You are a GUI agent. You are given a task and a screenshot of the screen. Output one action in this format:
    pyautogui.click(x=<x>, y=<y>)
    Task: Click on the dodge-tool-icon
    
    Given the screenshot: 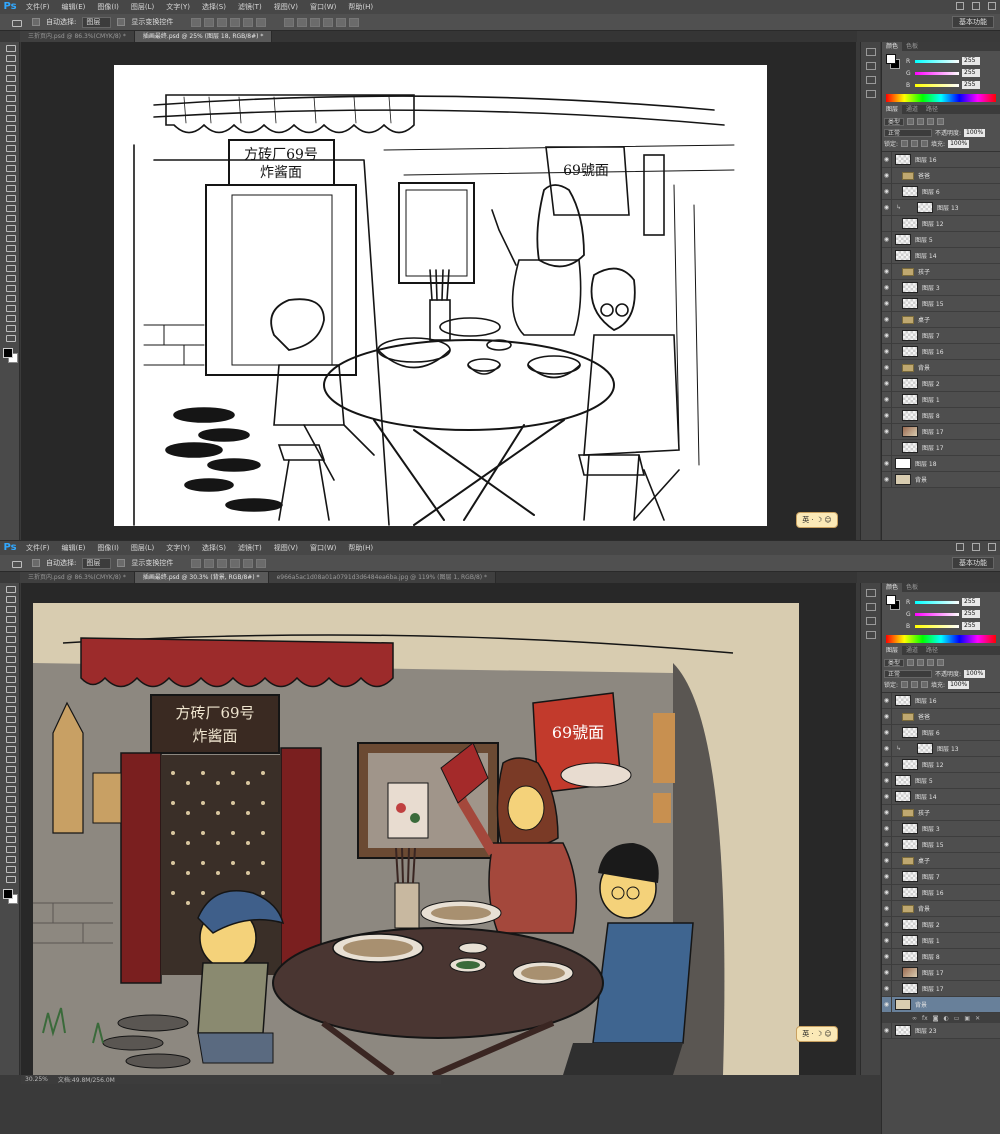 What is the action you would take?
    pyautogui.click(x=10, y=718)
    